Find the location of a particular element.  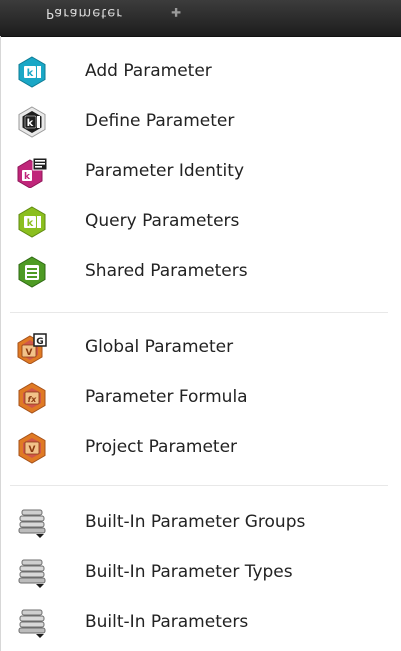

add-parameter-icon: k is located at coordinates (32, 72).